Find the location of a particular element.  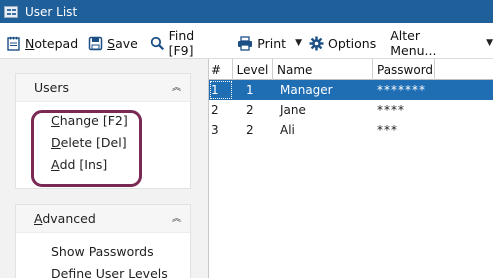

cell-number: 1 is located at coordinates (221, 90).